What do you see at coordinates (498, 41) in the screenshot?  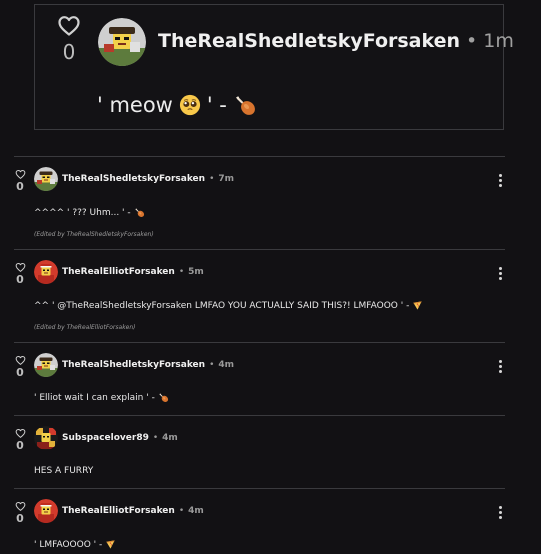 I see `timestamp: 1m` at bounding box center [498, 41].